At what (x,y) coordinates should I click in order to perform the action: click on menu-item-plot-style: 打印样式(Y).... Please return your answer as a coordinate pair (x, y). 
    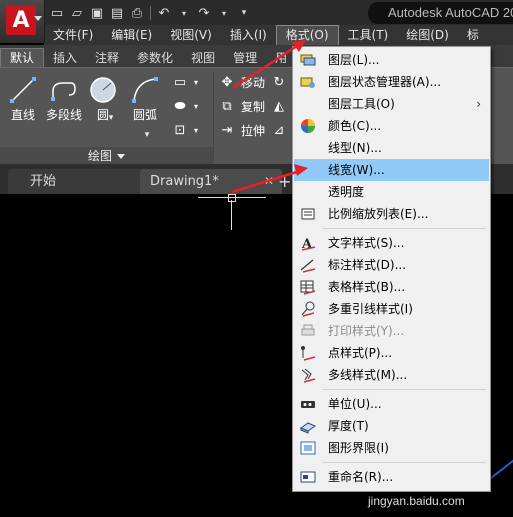
    Looking at the image, I should click on (391, 331).